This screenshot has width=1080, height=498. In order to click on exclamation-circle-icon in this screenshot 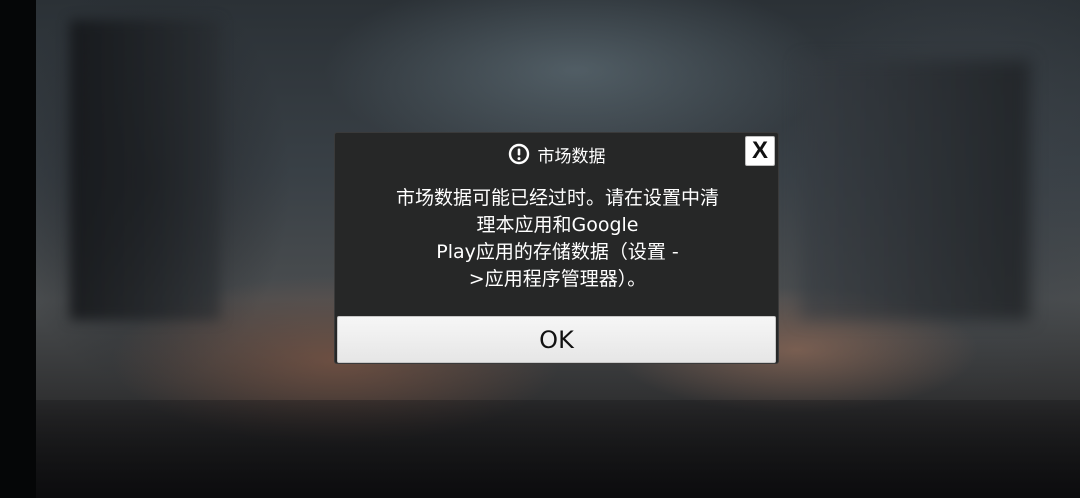, I will do `click(519, 154)`.